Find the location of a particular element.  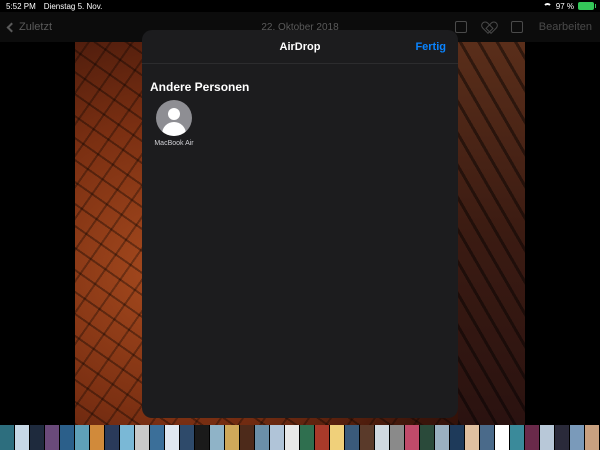

airdrop-header: AirDrop Fertig is located at coordinates (300, 47).